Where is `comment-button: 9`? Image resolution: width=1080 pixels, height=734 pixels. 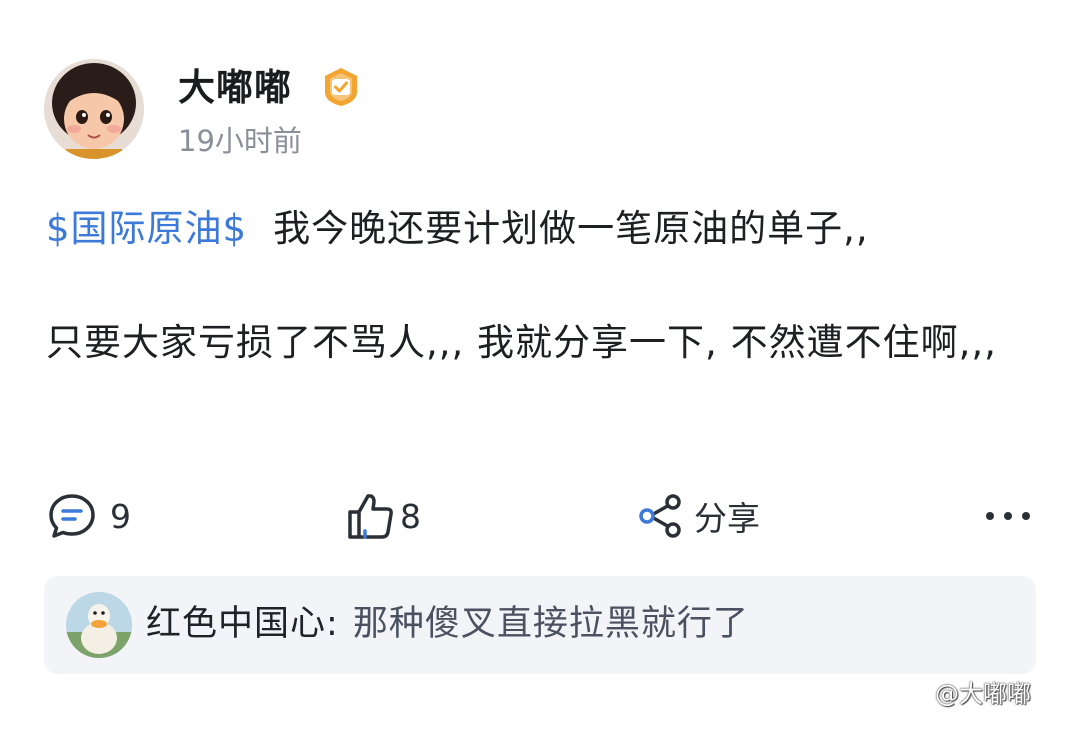 comment-button: 9 is located at coordinates (89, 516).